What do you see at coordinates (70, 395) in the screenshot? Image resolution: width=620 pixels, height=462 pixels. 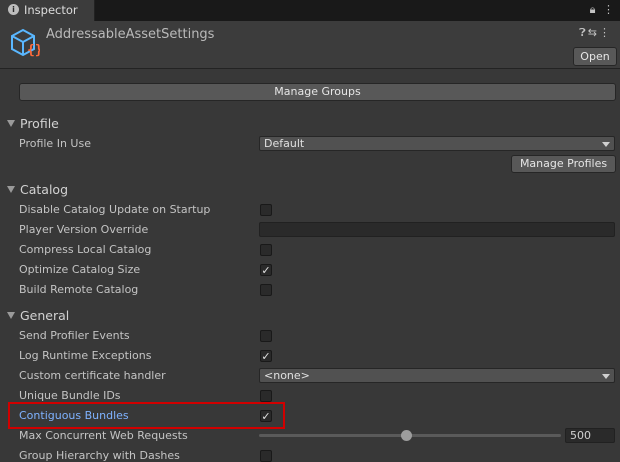 I see `unique-bundle-ids-label: Unique Bundle IDs` at bounding box center [70, 395].